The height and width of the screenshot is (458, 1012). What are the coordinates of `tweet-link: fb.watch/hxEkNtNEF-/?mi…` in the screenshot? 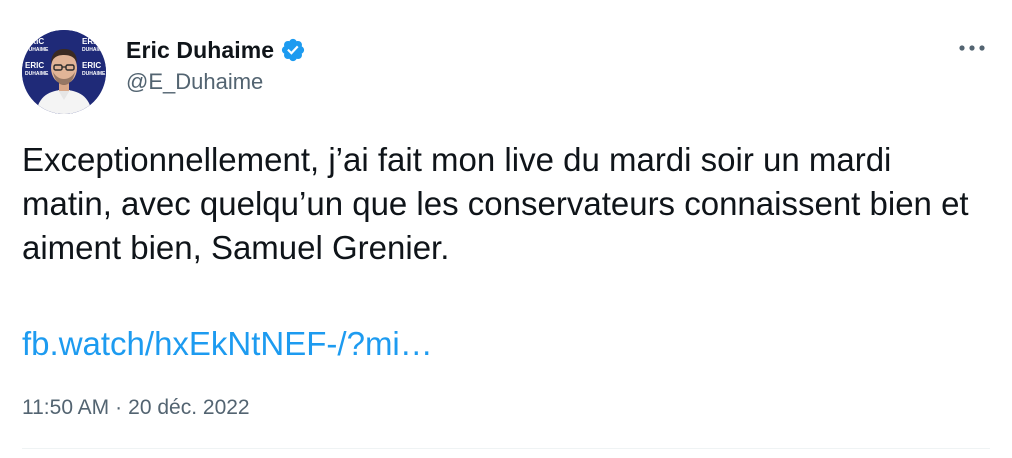 It's located at (227, 344).